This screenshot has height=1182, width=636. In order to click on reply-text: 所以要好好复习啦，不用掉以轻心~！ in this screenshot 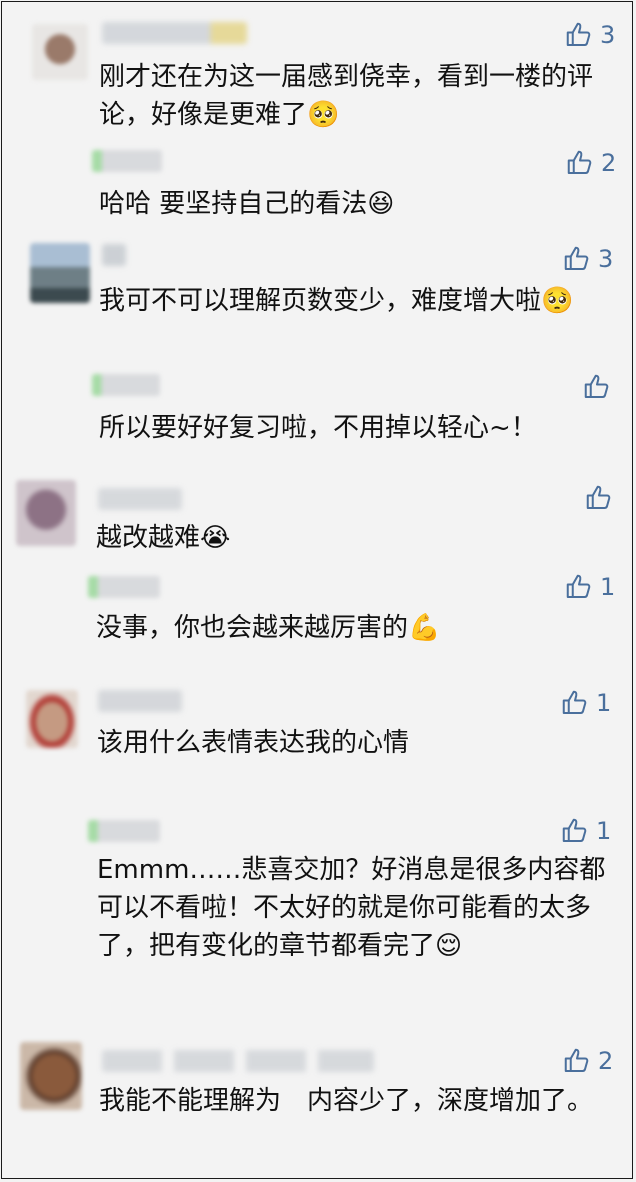, I will do `click(318, 428)`.